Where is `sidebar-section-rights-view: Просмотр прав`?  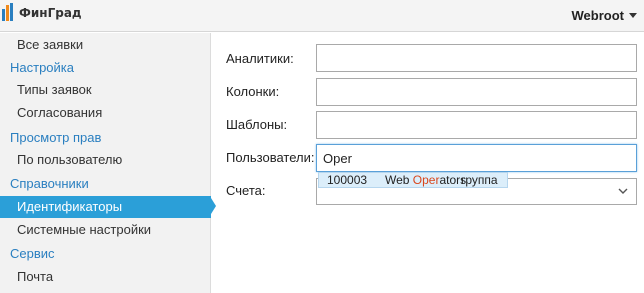
sidebar-section-rights-view: Просмотр прав is located at coordinates (105, 138).